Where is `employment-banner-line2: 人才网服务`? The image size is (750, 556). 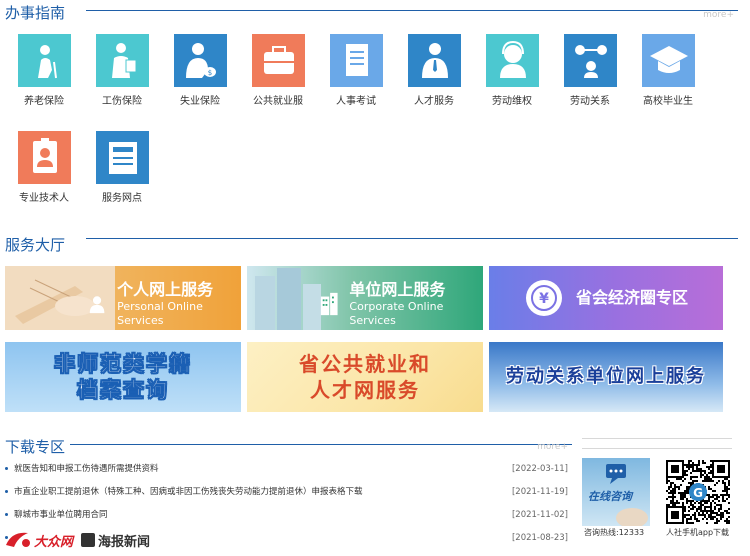 employment-banner-line2: 人才网服务 is located at coordinates (365, 390).